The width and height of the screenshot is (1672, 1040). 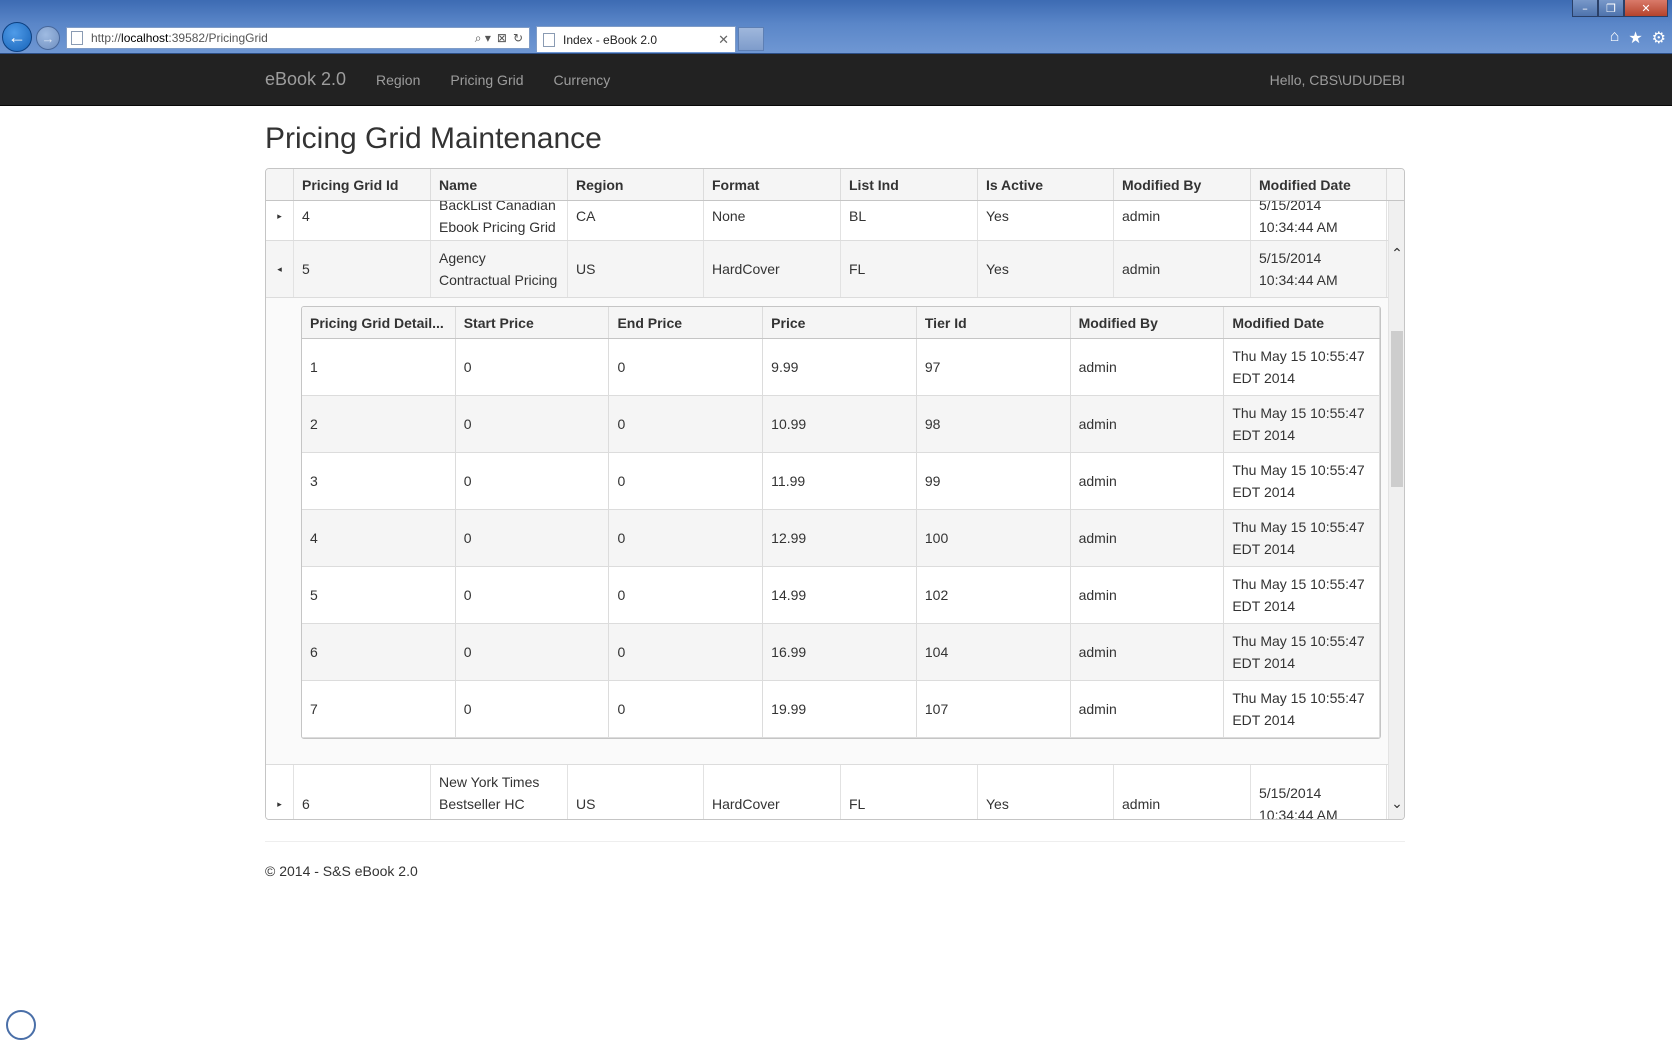 What do you see at coordinates (17, 37) in the screenshot?
I see `back-arrow-icon: ←` at bounding box center [17, 37].